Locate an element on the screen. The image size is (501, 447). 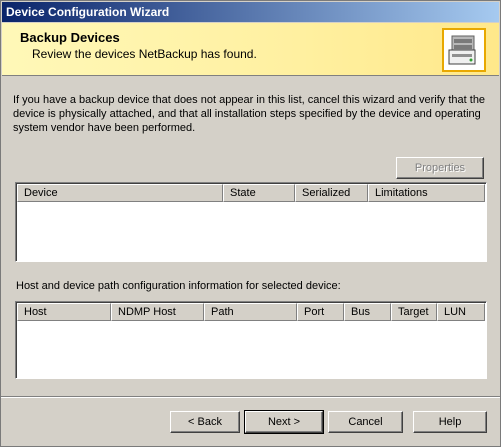
column-limitations: Limitations is located at coordinates (426, 193).